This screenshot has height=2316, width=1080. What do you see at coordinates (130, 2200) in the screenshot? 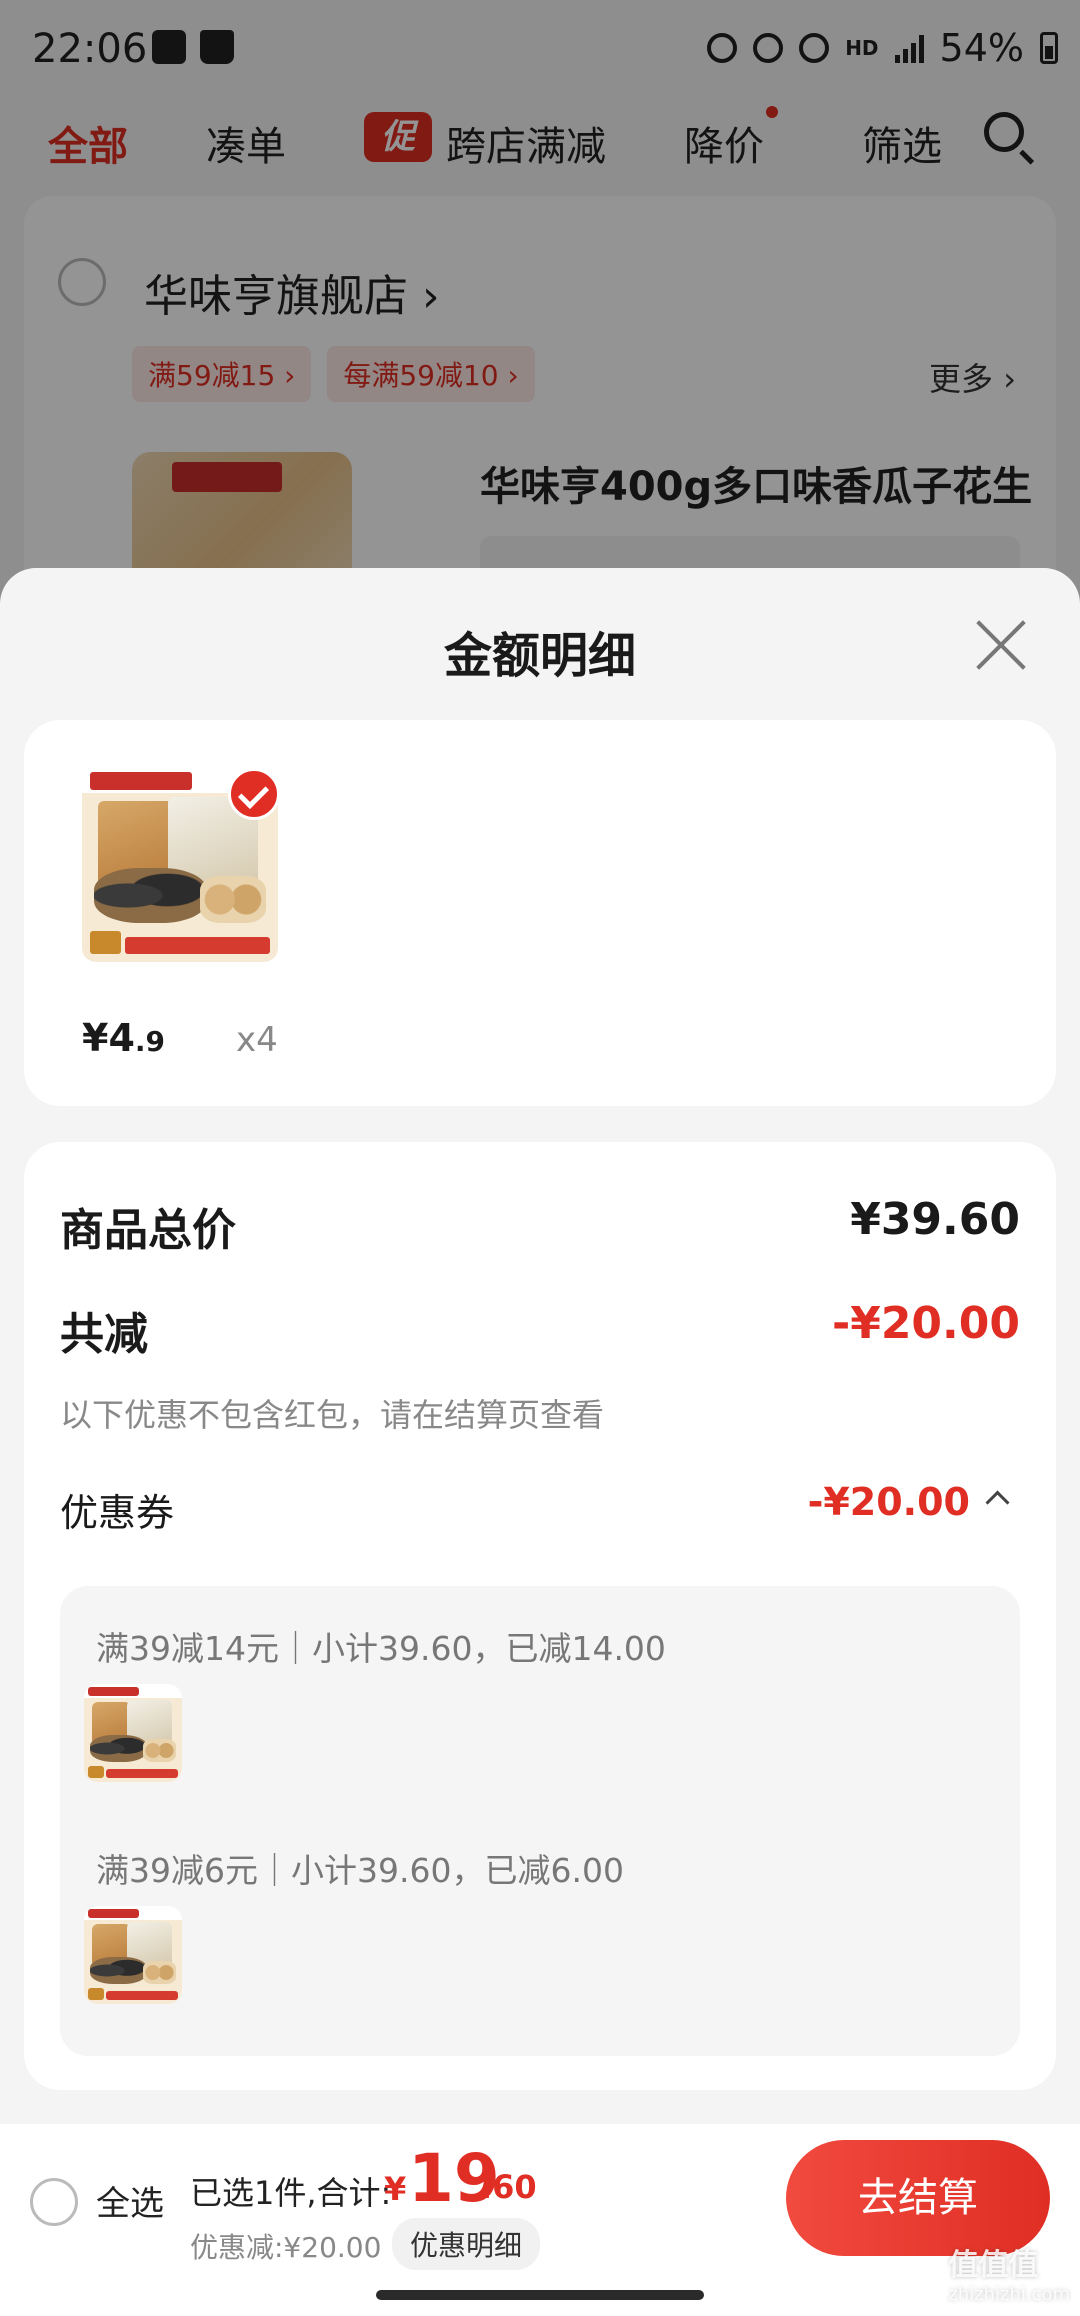
I see `select-all-label: 全选` at bounding box center [130, 2200].